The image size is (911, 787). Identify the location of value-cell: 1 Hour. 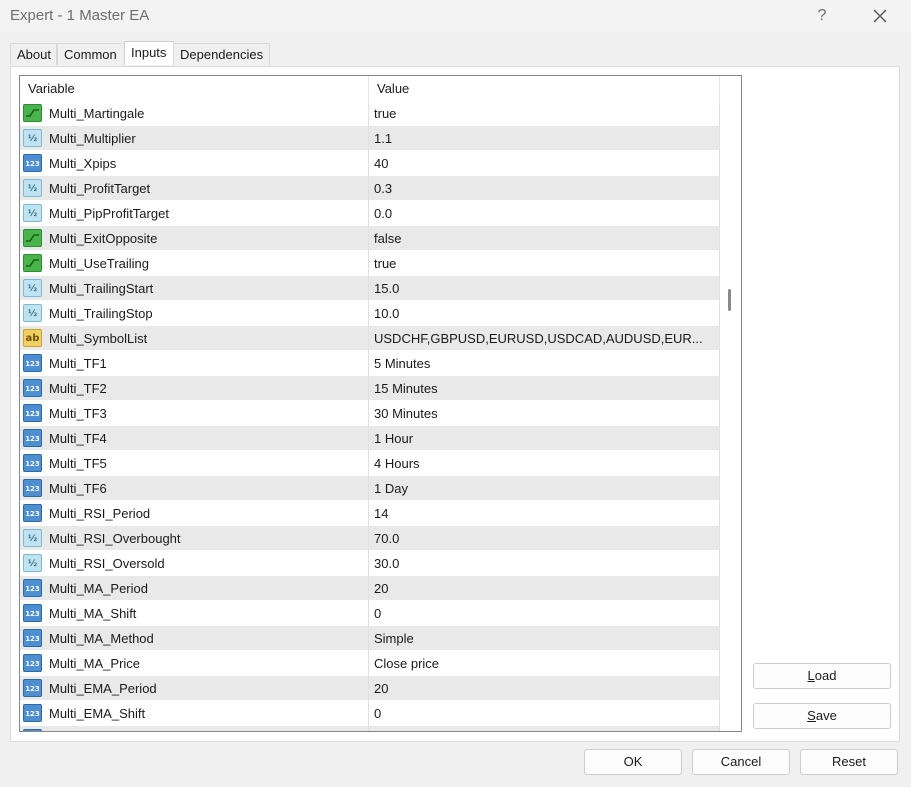
(544, 438).